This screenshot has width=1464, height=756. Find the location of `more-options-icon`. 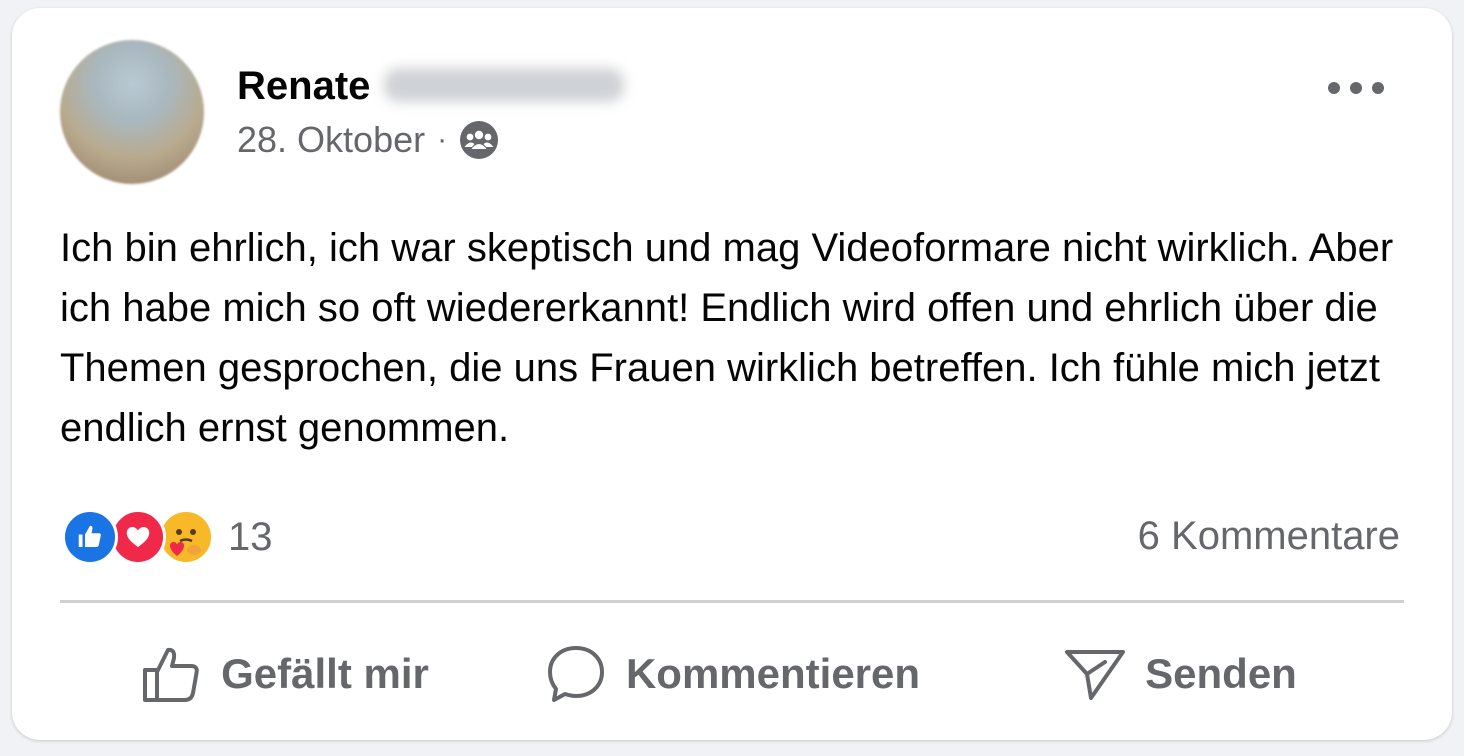

more-options-icon is located at coordinates (1356, 88).